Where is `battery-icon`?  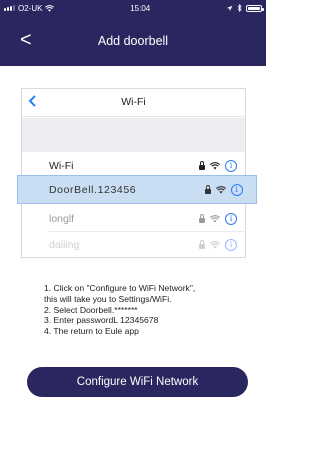
battery-icon is located at coordinates (254, 8).